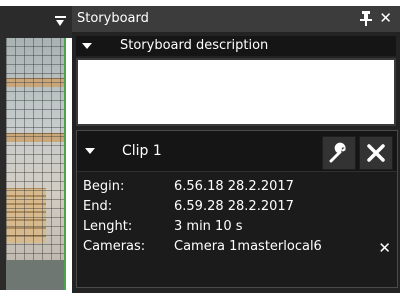 This screenshot has height=293, width=401. What do you see at coordinates (60, 21) in the screenshot?
I see `menu-down-icon` at bounding box center [60, 21].